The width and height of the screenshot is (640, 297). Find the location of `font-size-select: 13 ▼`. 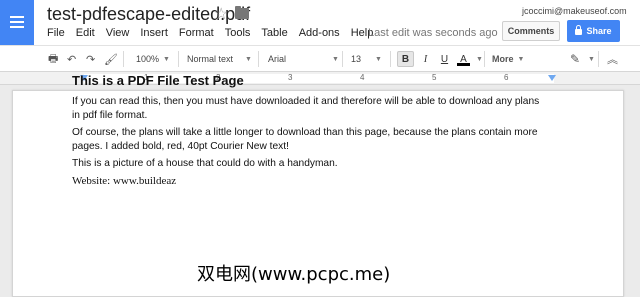

font-size-select: 13 ▼ is located at coordinates (366, 59).